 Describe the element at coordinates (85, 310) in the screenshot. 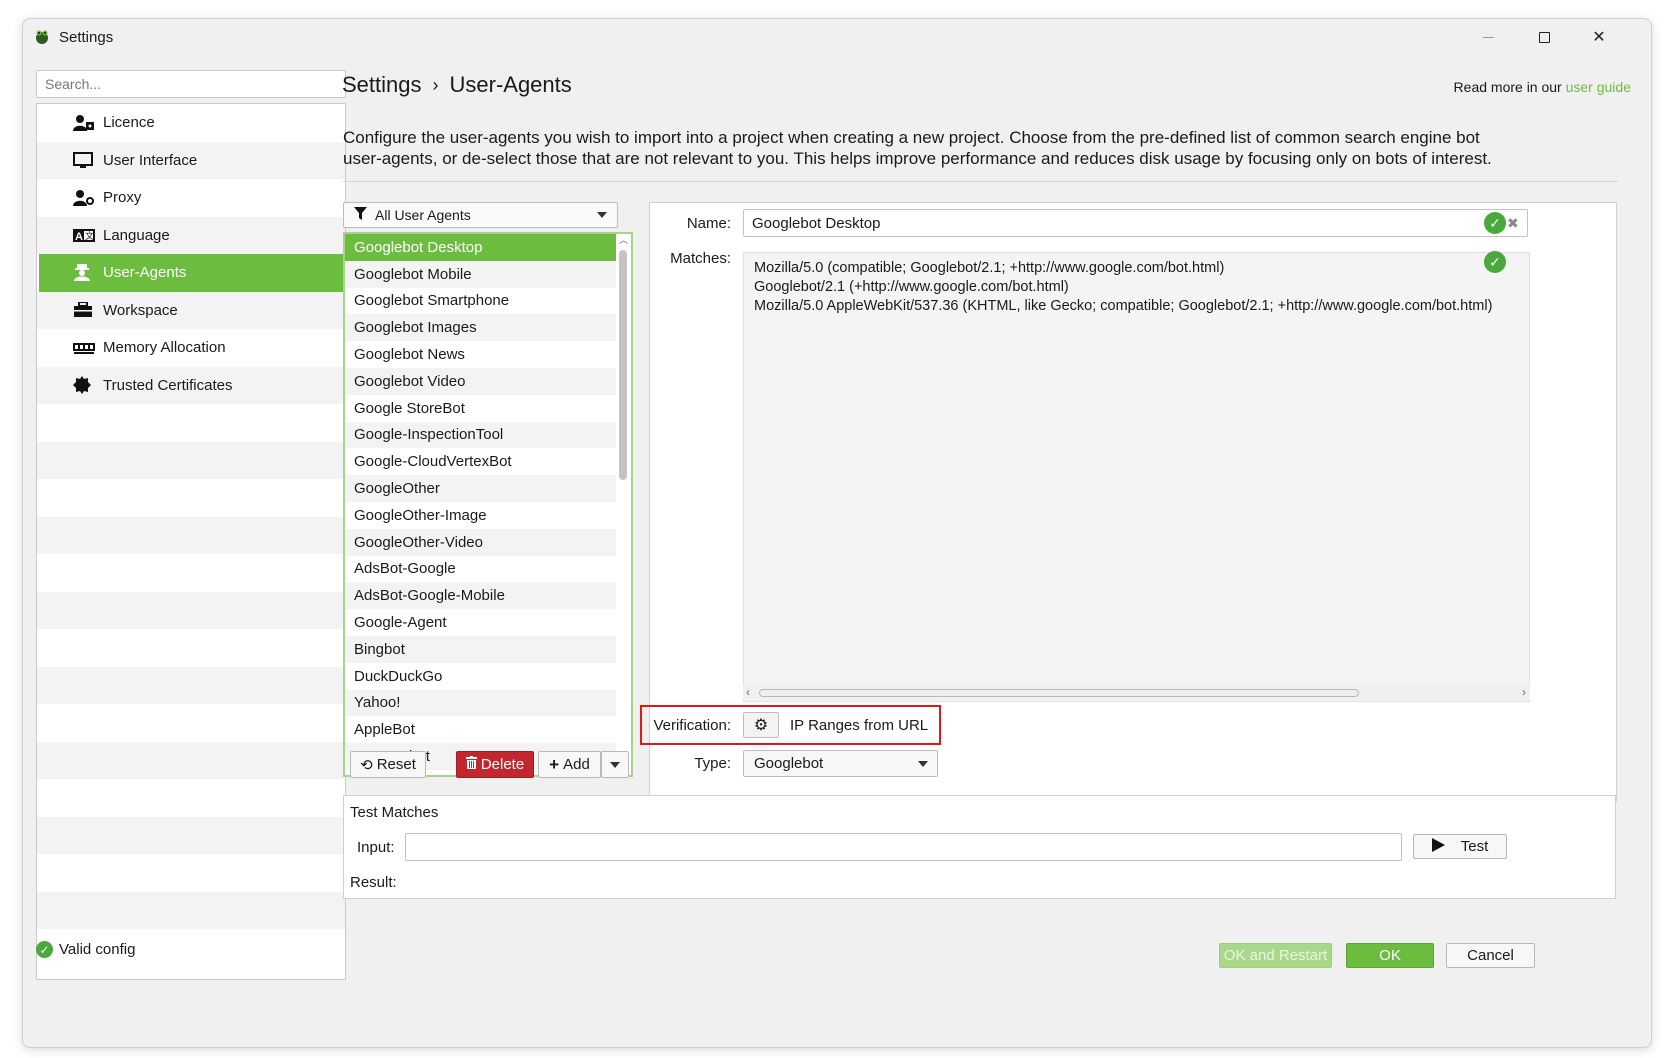

I see `toolbox-icon` at that location.